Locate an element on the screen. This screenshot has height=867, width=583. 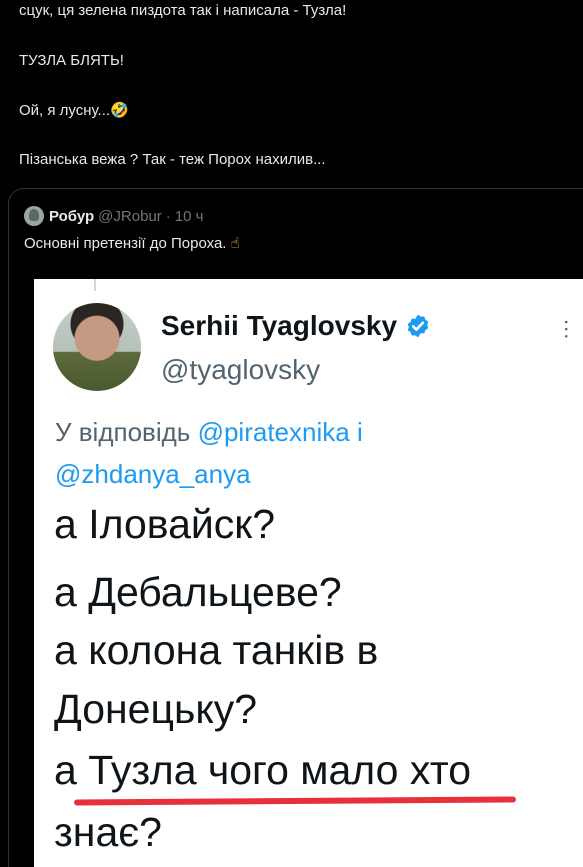
post-text-line-3: Ой, я лусну...🤣 is located at coordinates (296, 111).